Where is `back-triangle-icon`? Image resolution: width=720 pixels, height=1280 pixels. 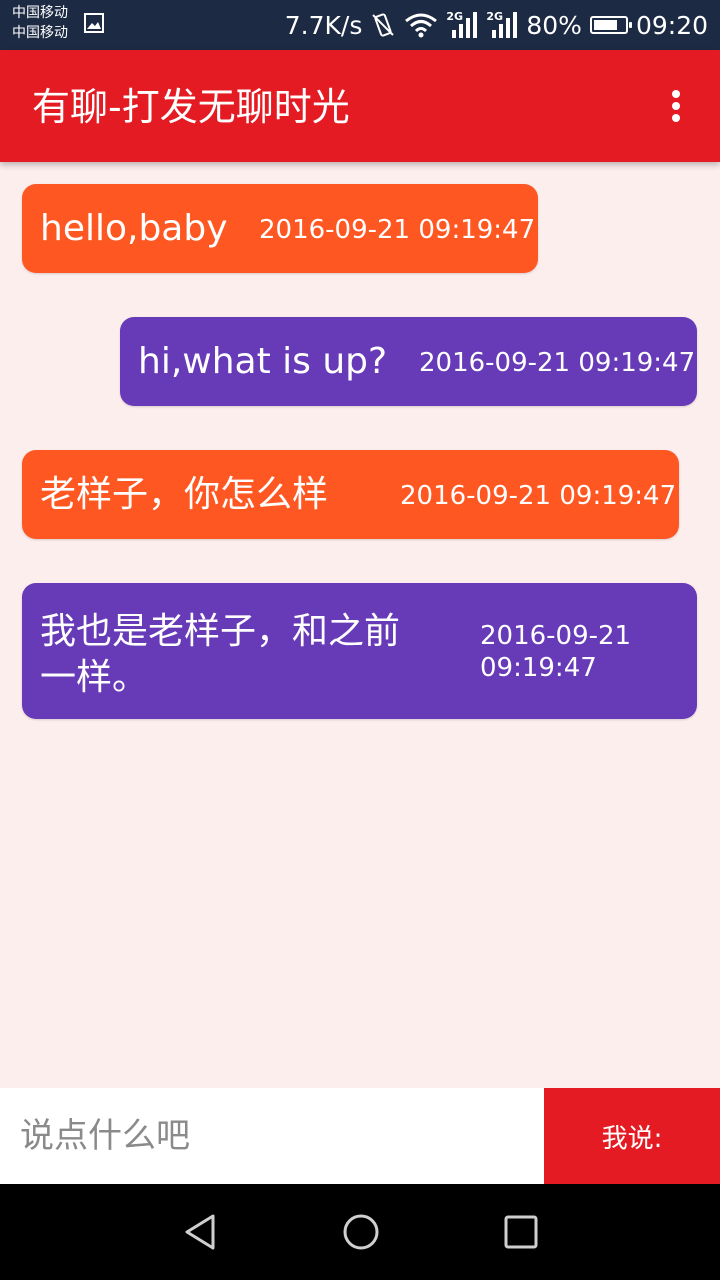
back-triangle-icon is located at coordinates (201, 1232).